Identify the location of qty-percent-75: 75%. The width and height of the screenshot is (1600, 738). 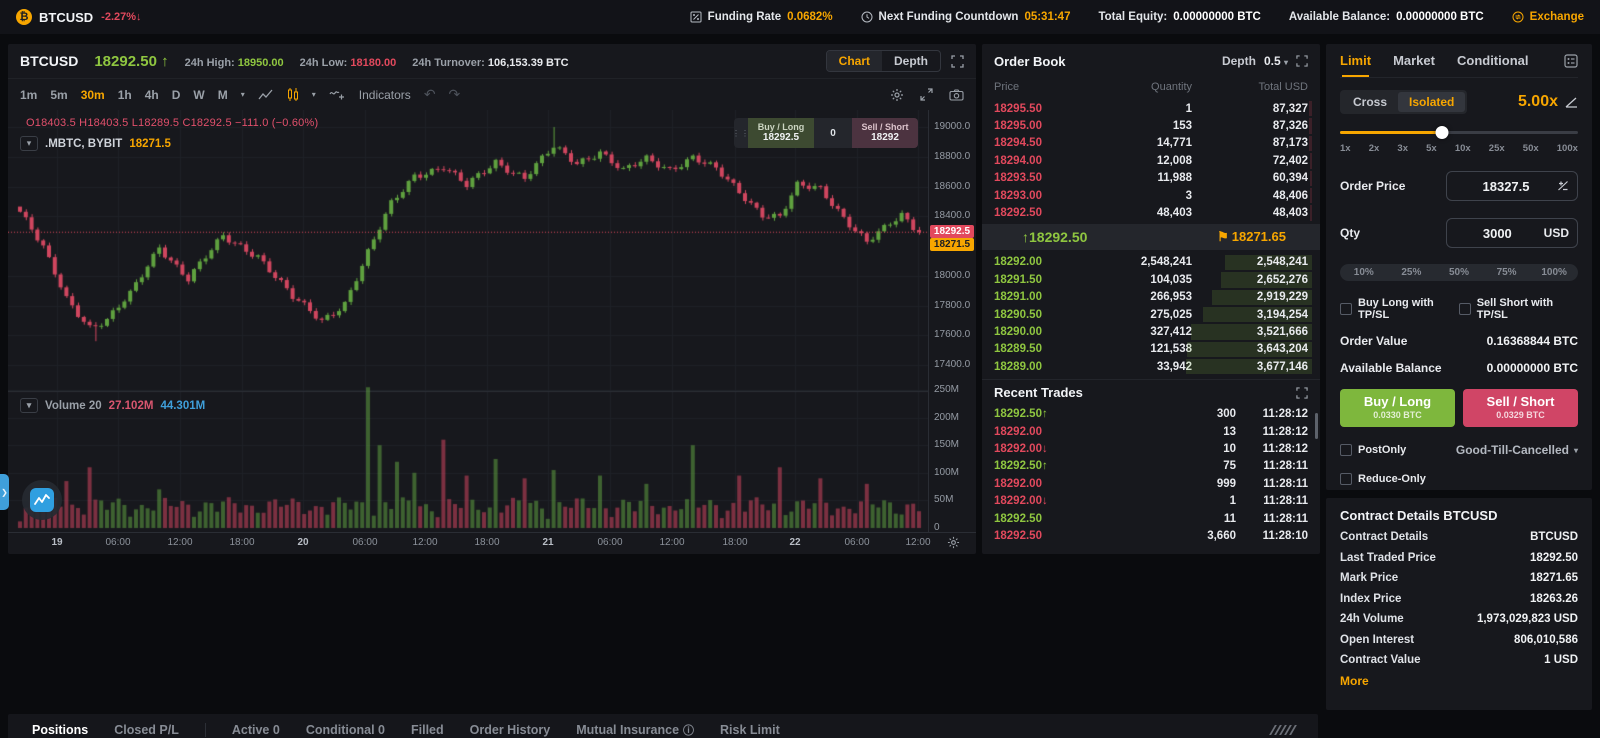
(1507, 272).